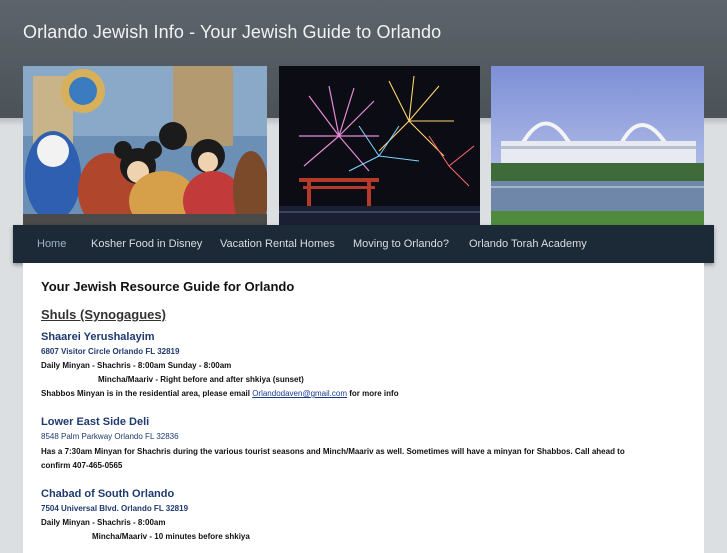 The height and width of the screenshot is (553, 727). Describe the element at coordinates (597, 145) in the screenshot. I see `banner-image-convention-center` at that location.